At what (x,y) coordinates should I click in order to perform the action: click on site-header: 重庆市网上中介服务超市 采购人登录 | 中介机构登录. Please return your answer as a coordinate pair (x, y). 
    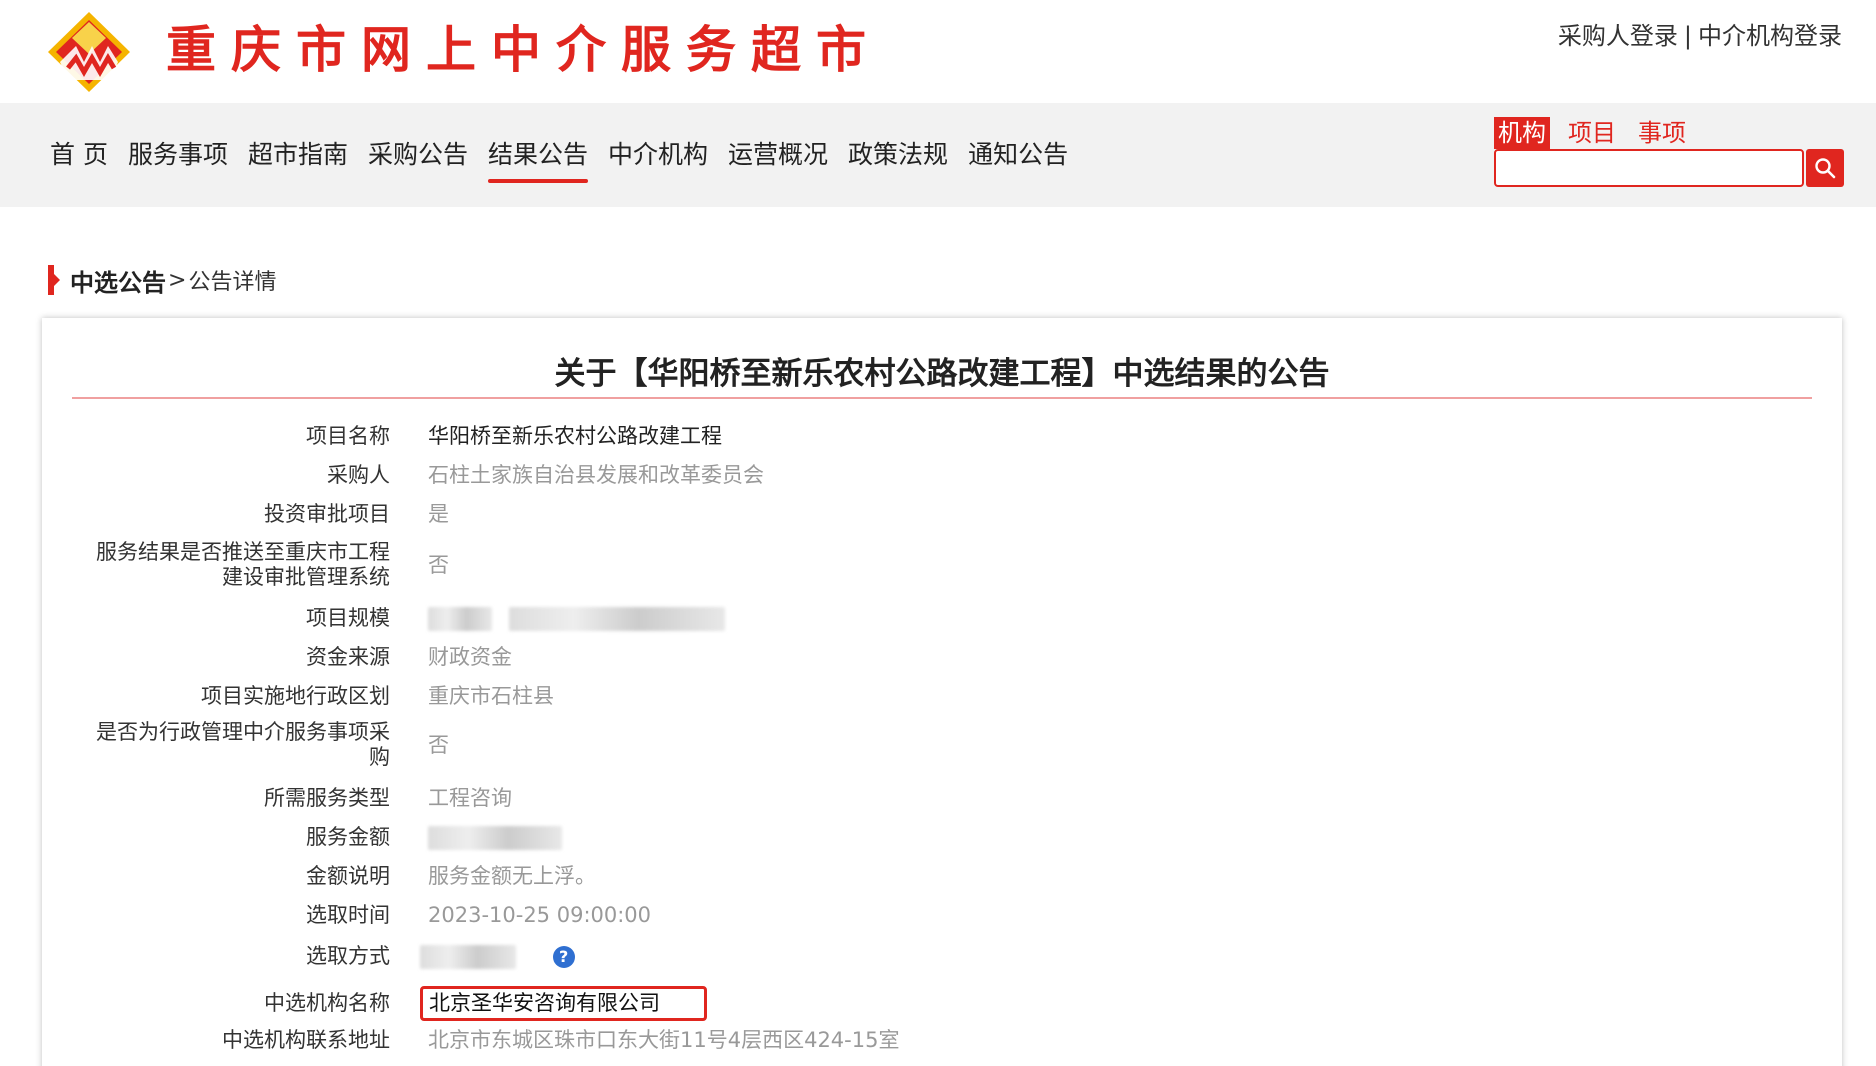
    Looking at the image, I should click on (938, 51).